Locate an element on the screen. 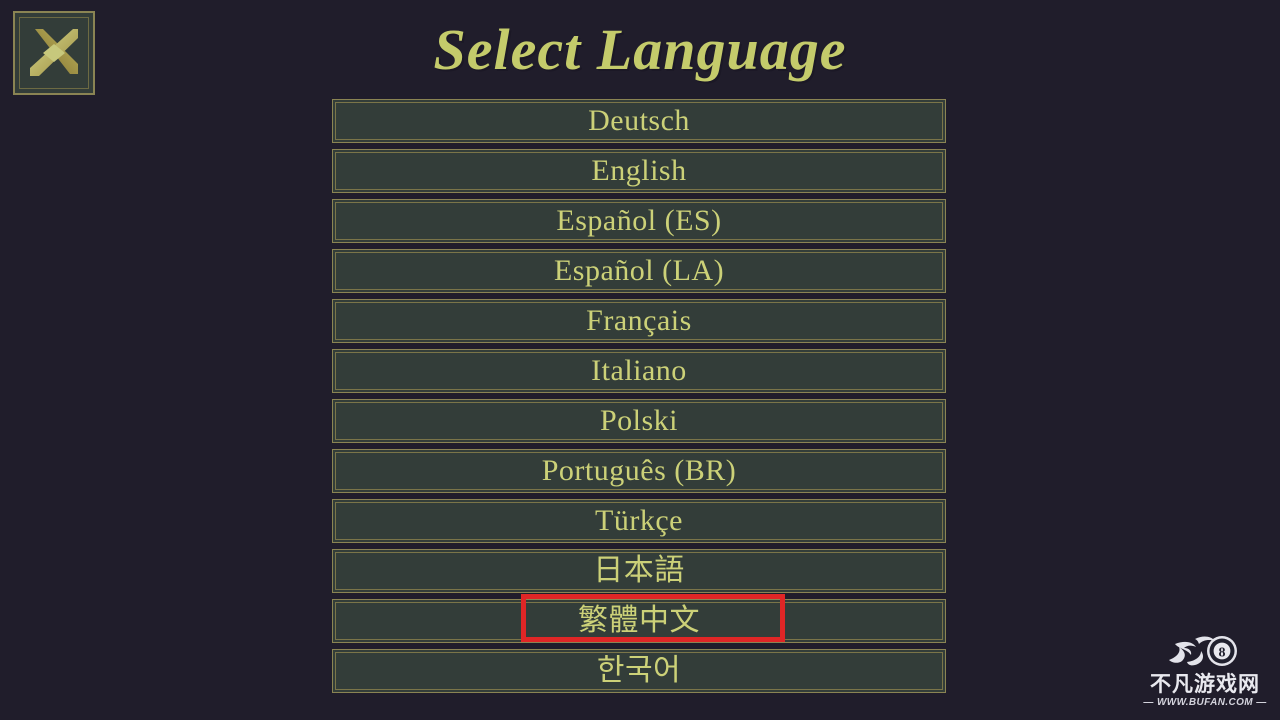 This screenshot has width=1280, height=720. language-row: 日本語 is located at coordinates (639, 571).